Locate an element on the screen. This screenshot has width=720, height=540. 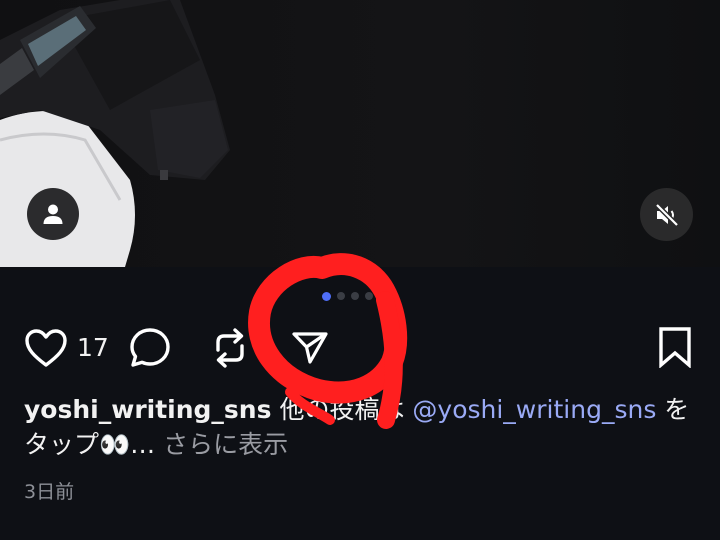
mute-toggle-button is located at coordinates (666, 214).